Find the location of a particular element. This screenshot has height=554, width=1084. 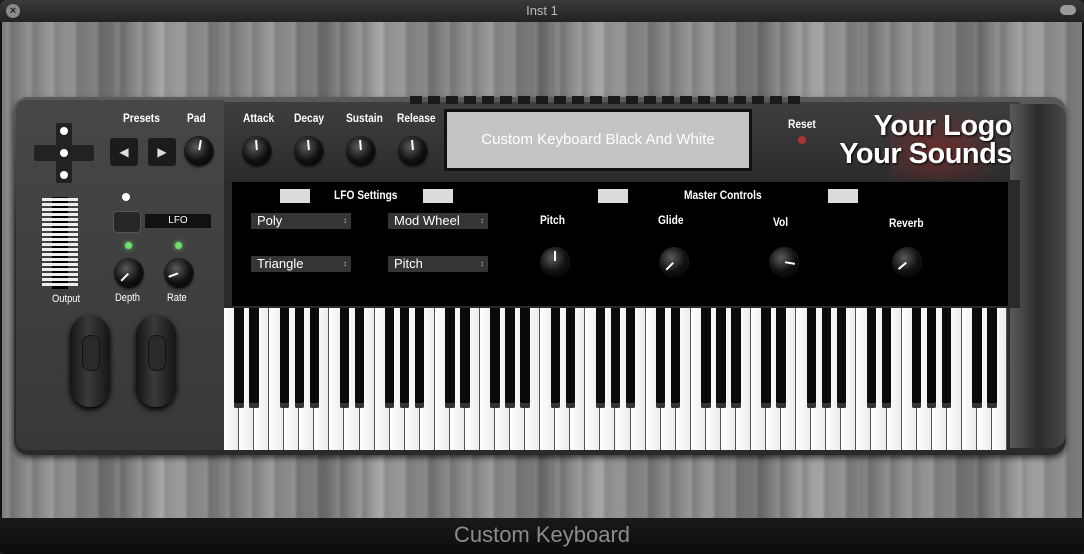

triangle-right-icon: ▶ is located at coordinates (162, 152).